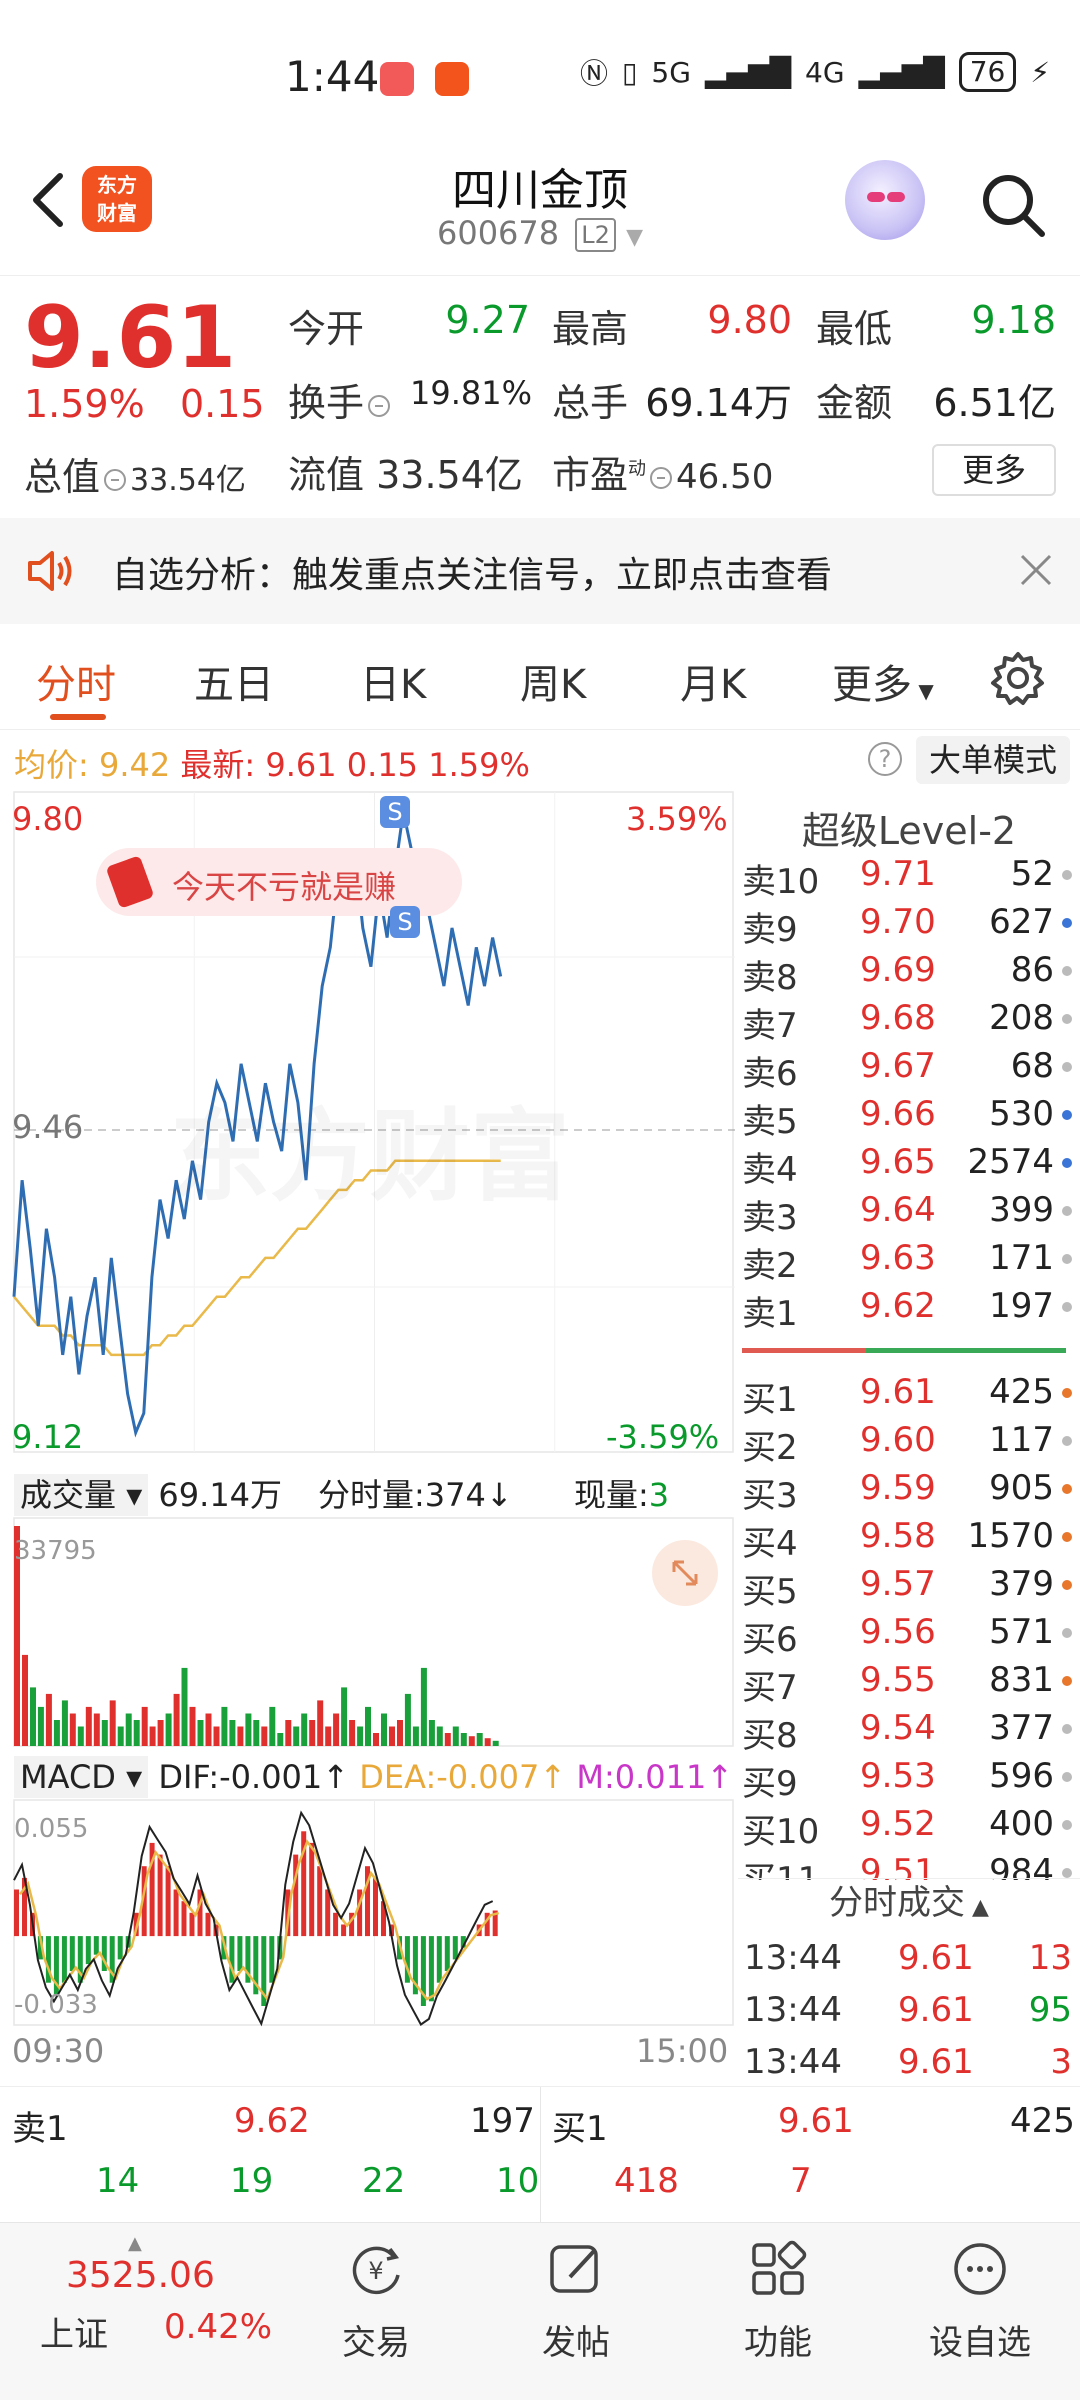 The width and height of the screenshot is (1080, 2400). I want to click on bid-row: 买5 9.57 379, so click(909, 1588).